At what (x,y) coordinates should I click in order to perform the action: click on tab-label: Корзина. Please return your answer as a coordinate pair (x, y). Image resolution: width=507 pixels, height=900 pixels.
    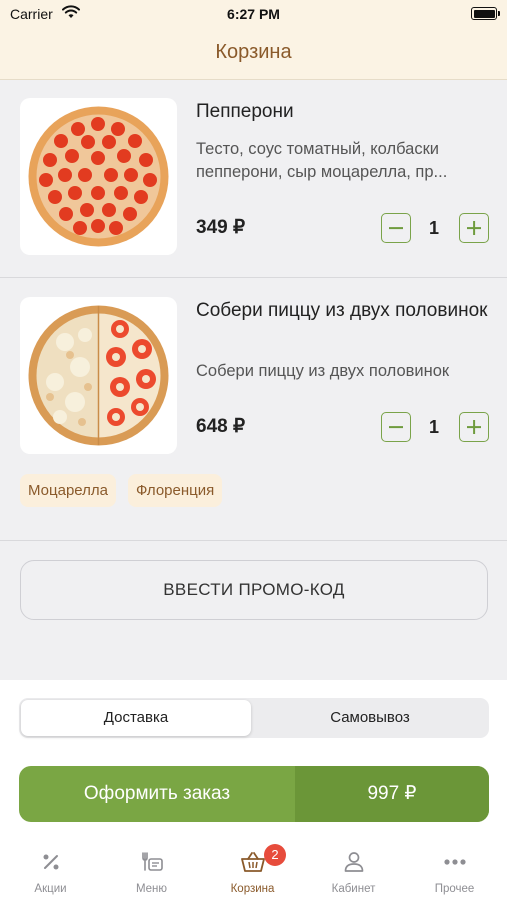
    Looking at the image, I should click on (252, 889).